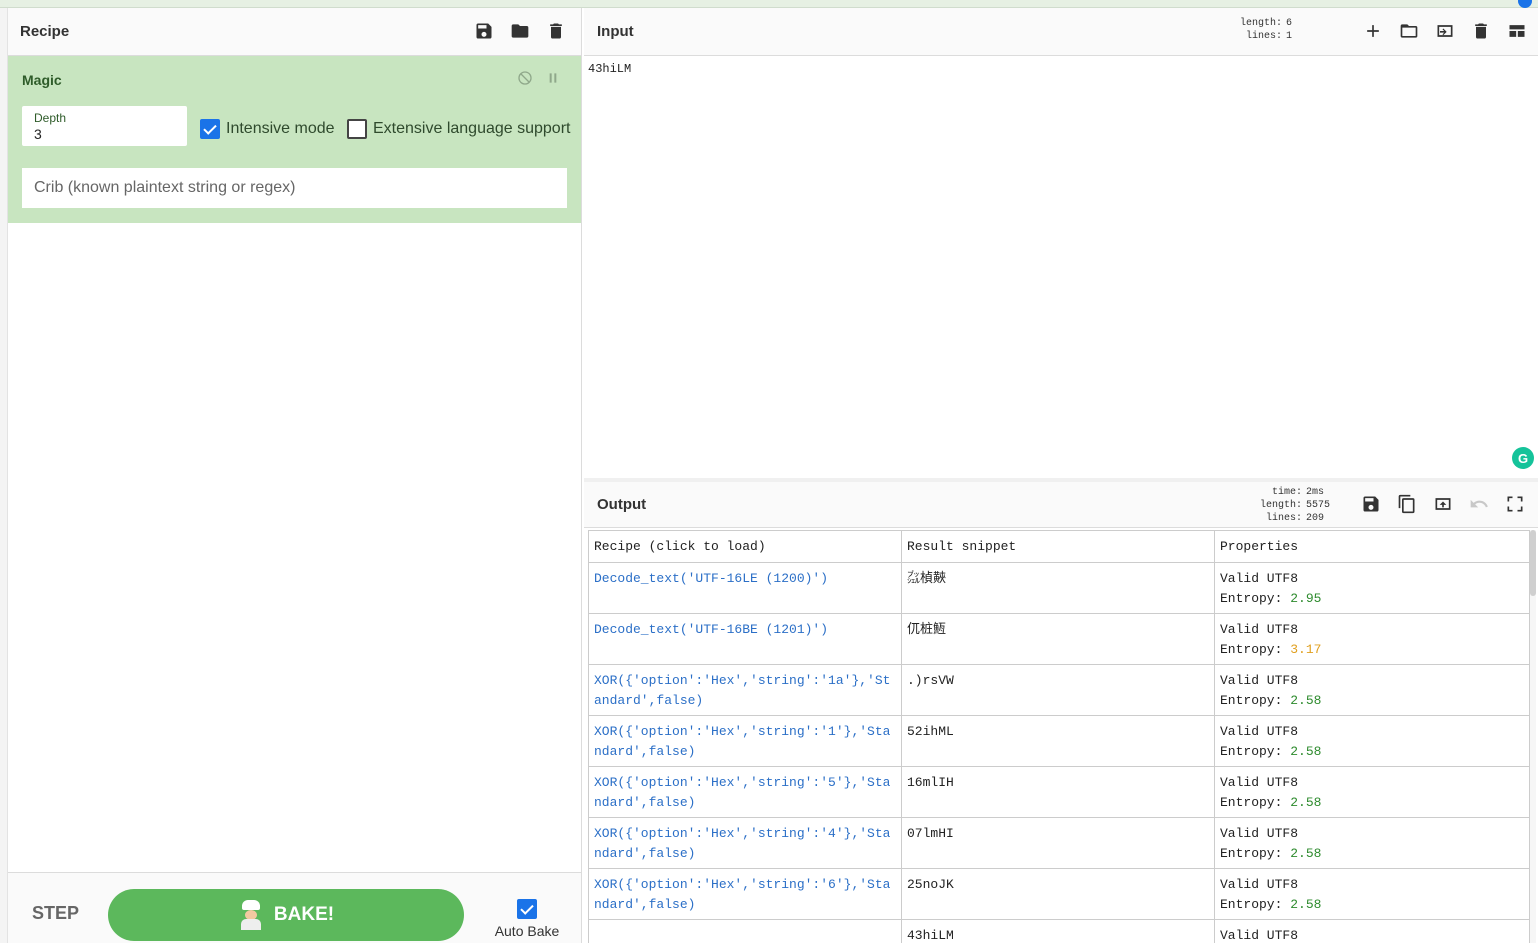 The image size is (1538, 943). Describe the element at coordinates (1315, 492) in the screenshot. I see `time-value: 2ms` at that location.